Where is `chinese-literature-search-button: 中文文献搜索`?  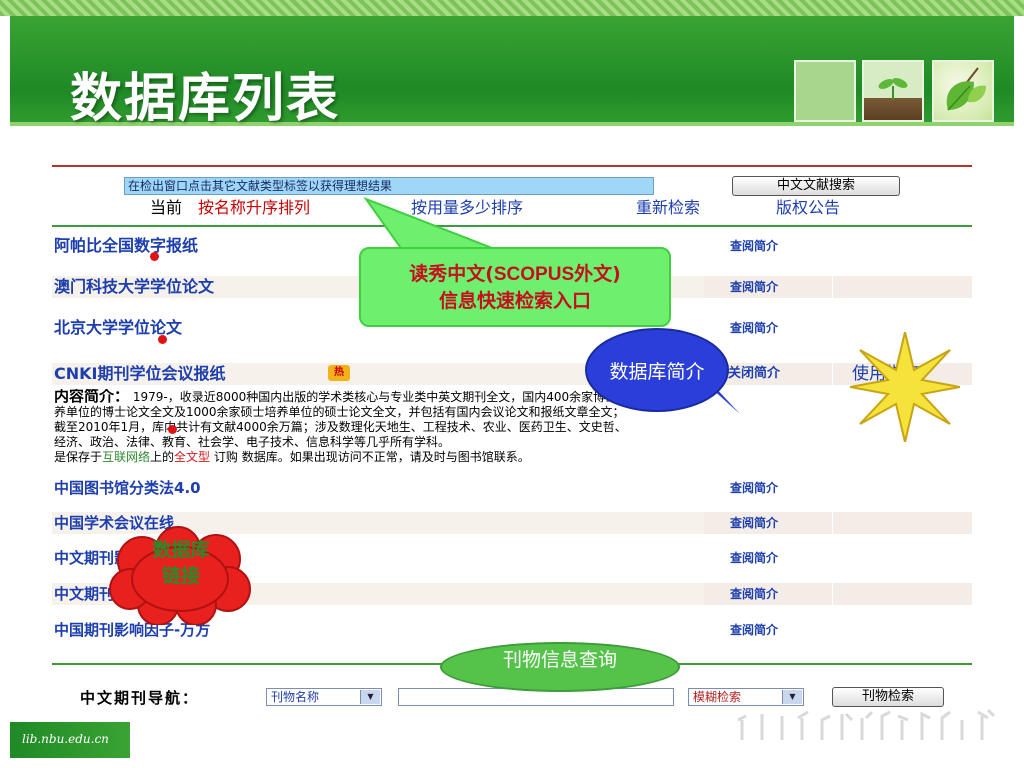 chinese-literature-search-button: 中文文献搜索 is located at coordinates (816, 186).